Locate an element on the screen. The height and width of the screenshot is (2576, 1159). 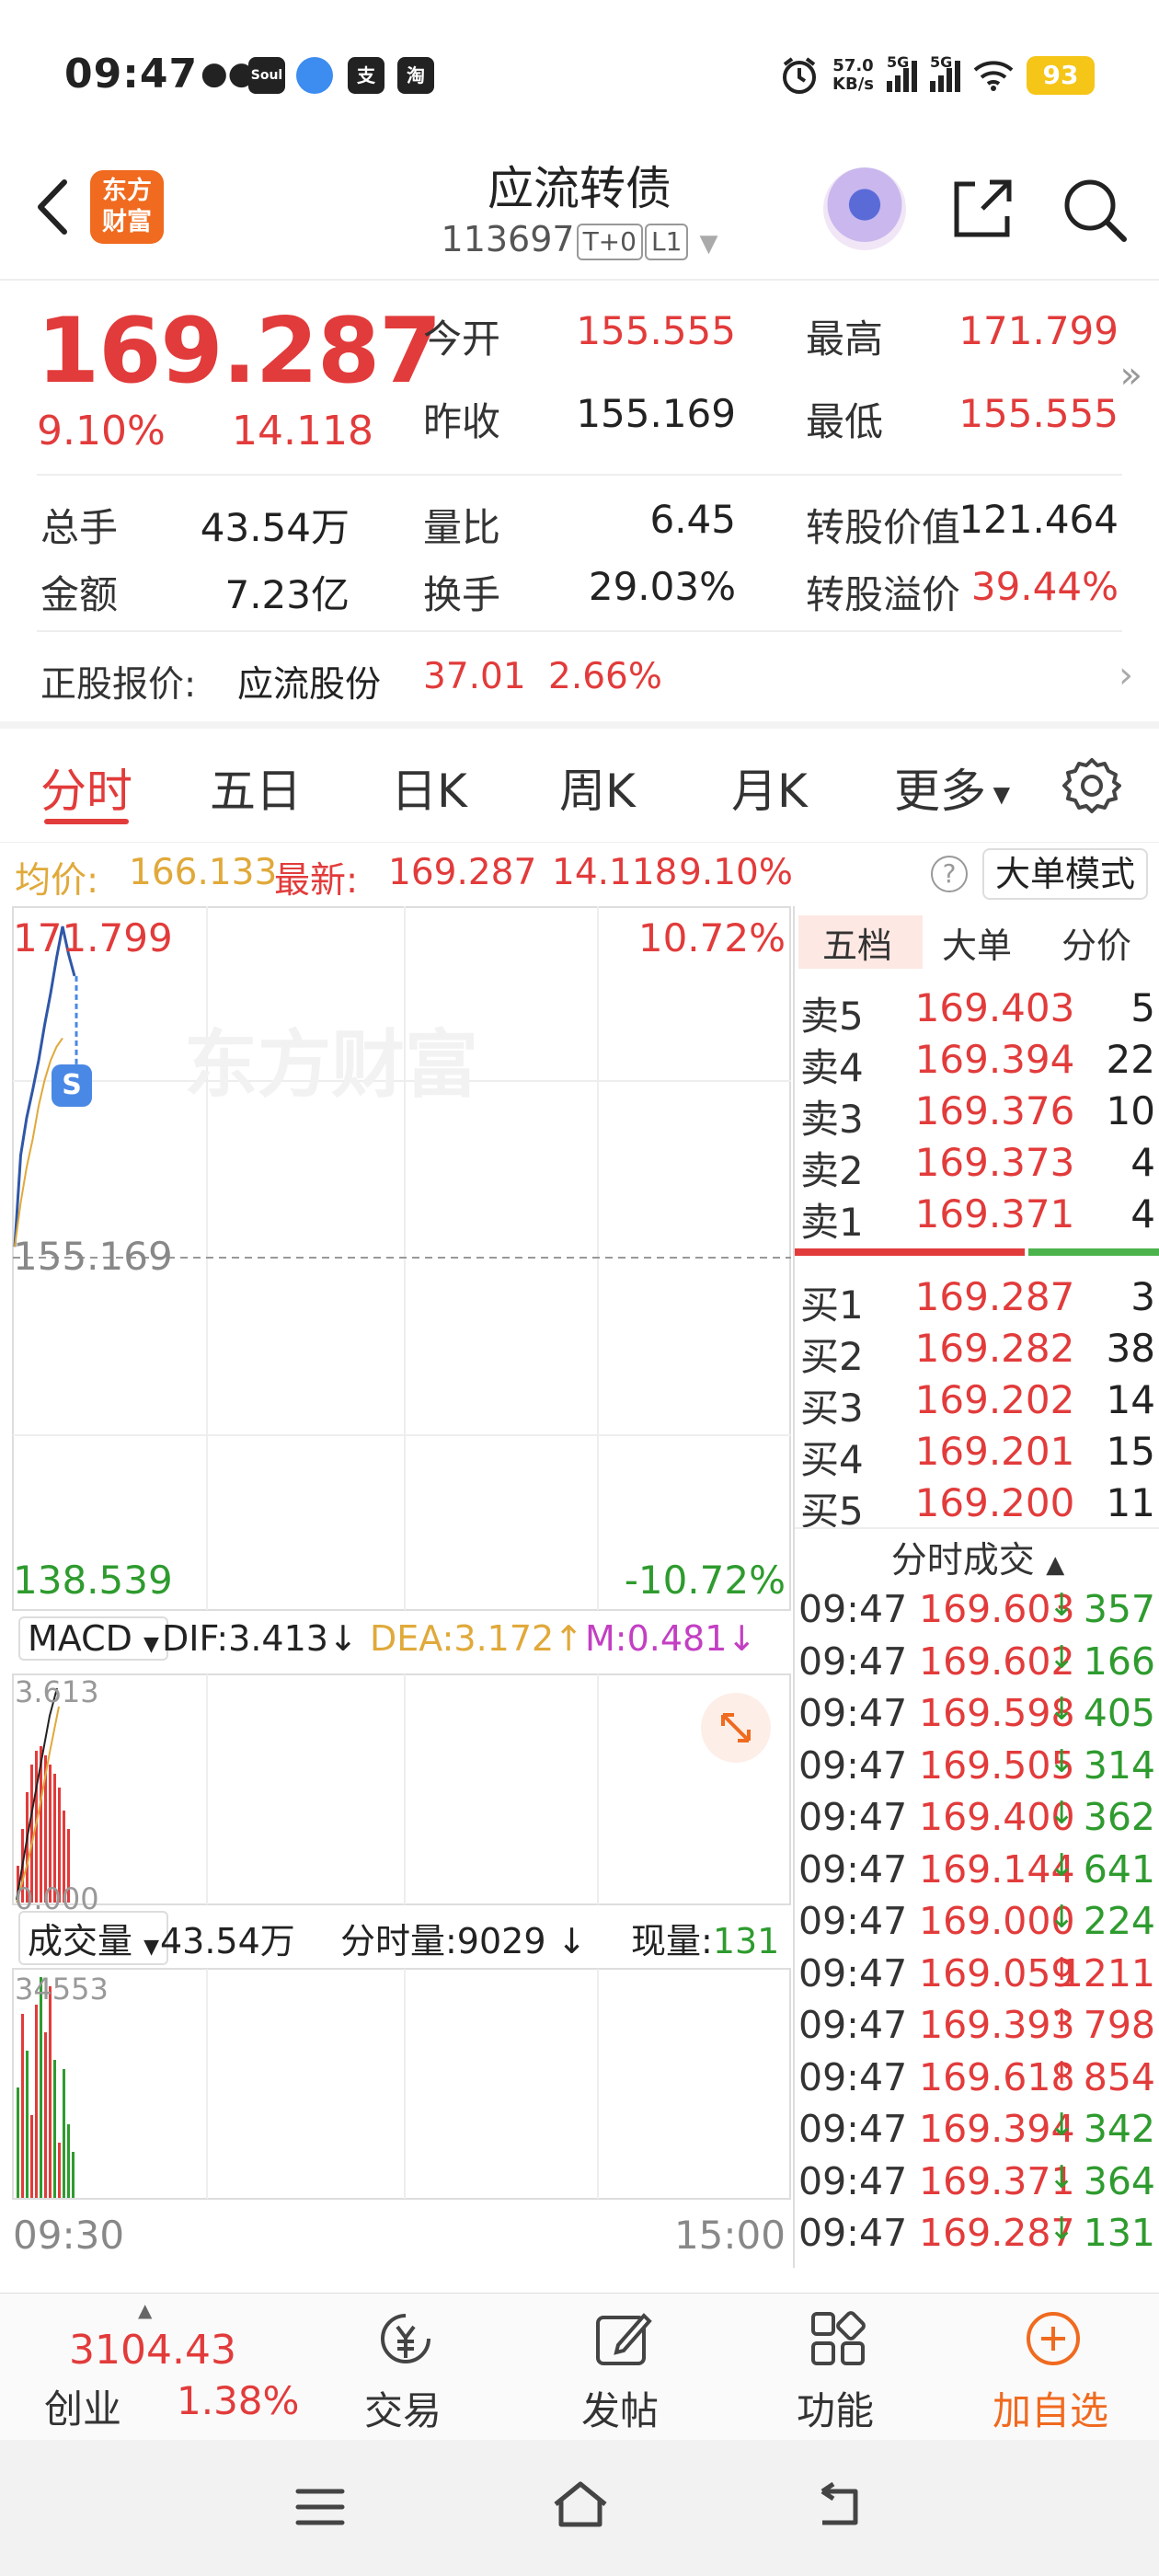
volume-period: 分时量:9029 ↓ is located at coordinates (463, 1938).